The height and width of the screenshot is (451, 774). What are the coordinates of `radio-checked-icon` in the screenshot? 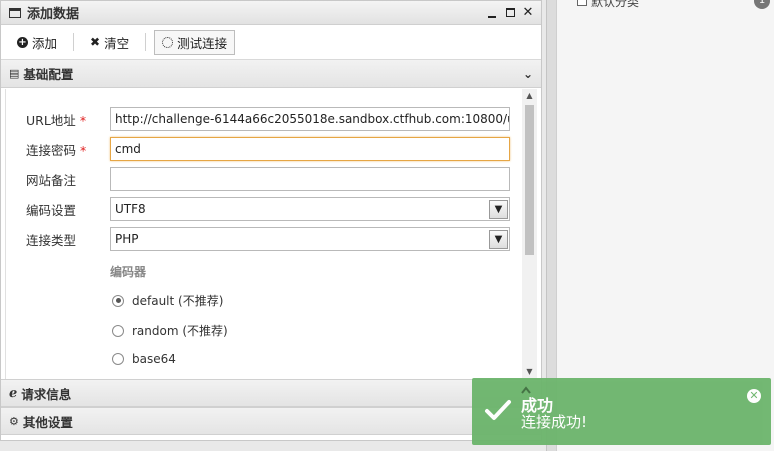 It's located at (118, 300).